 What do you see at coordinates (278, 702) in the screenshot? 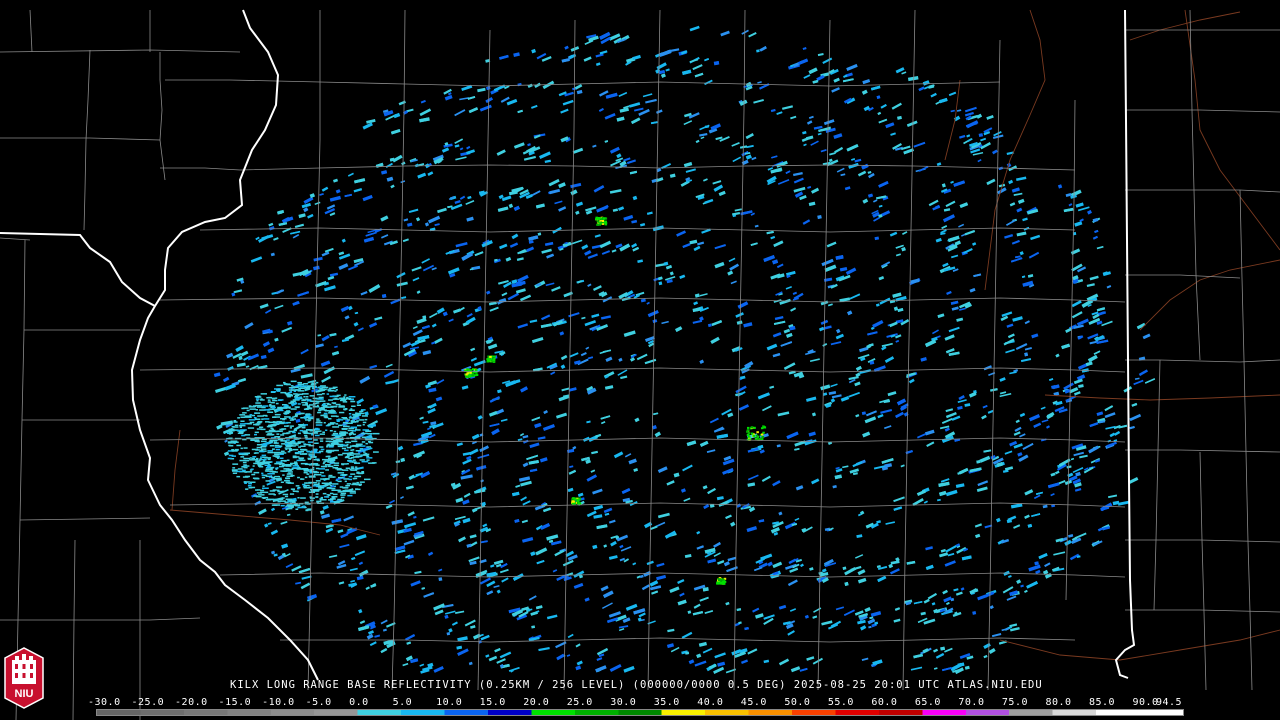
I see `colorbar-tick-label: -10.0` at bounding box center [278, 702].